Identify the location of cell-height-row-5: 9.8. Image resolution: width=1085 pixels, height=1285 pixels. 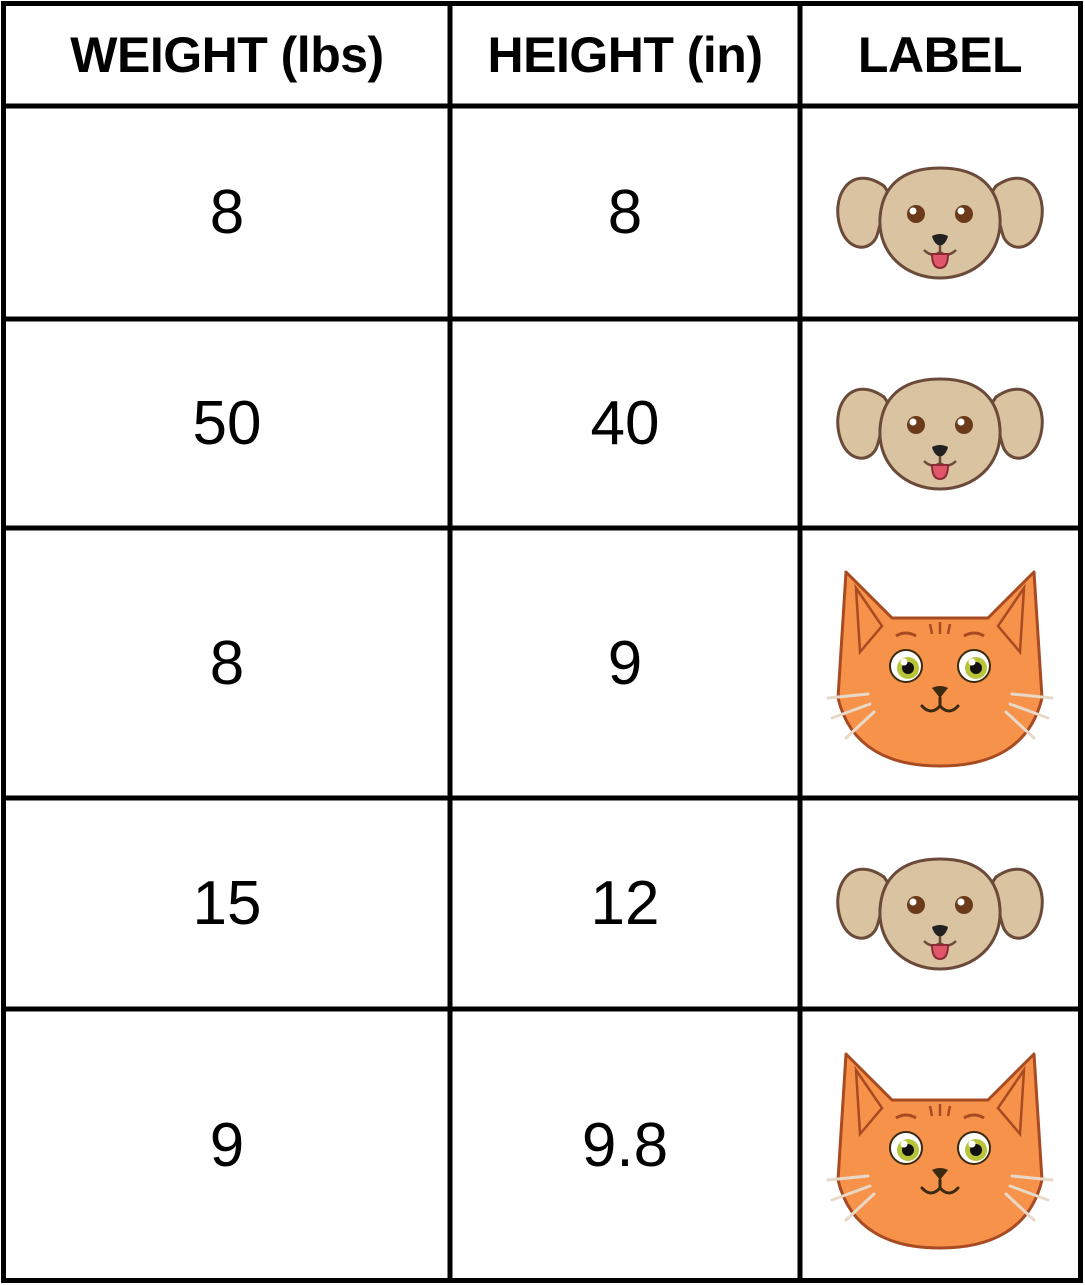
(625, 1145).